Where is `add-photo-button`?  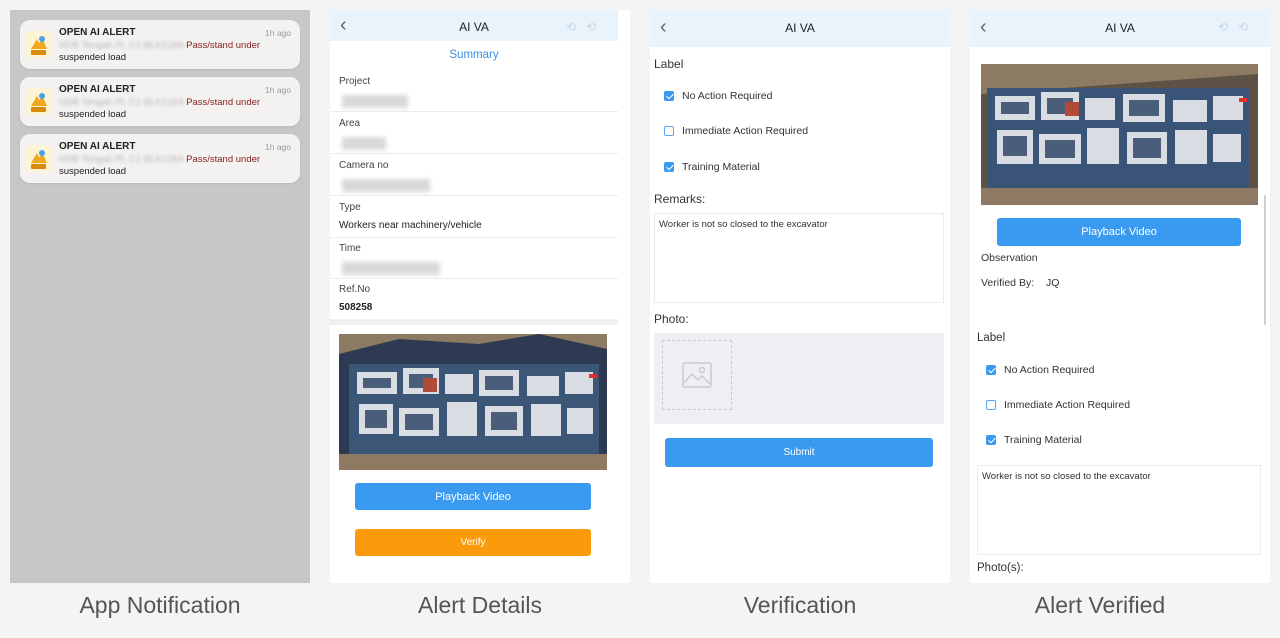
add-photo-button is located at coordinates (697, 375).